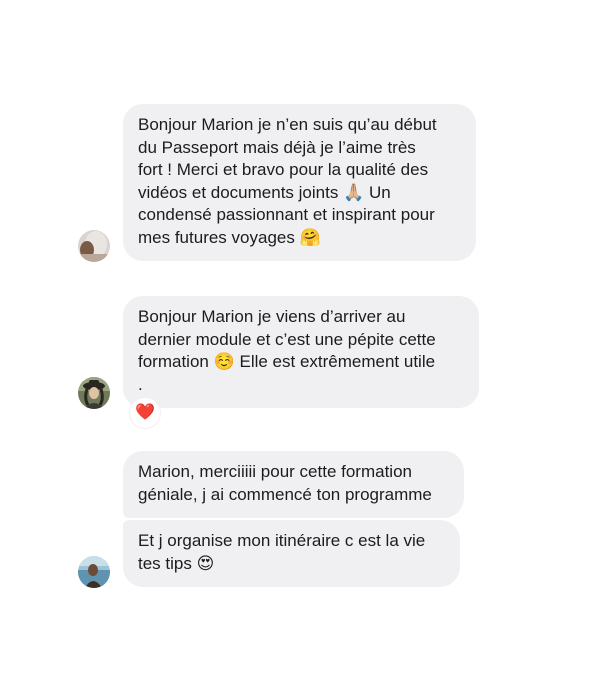  Describe the element at coordinates (94, 393) in the screenshot. I see `user-avatar-2-icon` at that location.